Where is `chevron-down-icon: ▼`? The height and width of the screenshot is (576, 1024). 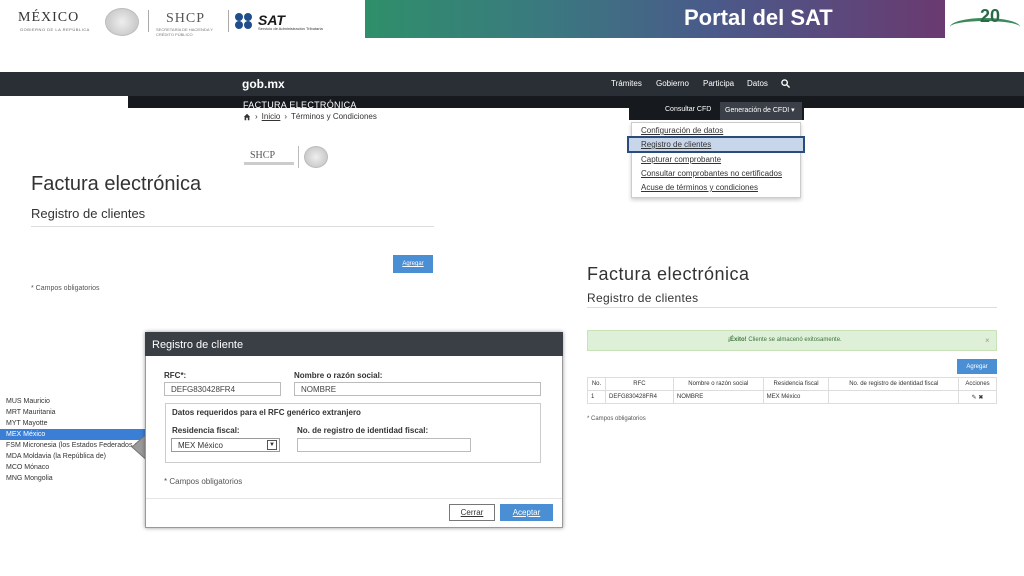
chevron-down-icon: ▼ is located at coordinates (272, 445).